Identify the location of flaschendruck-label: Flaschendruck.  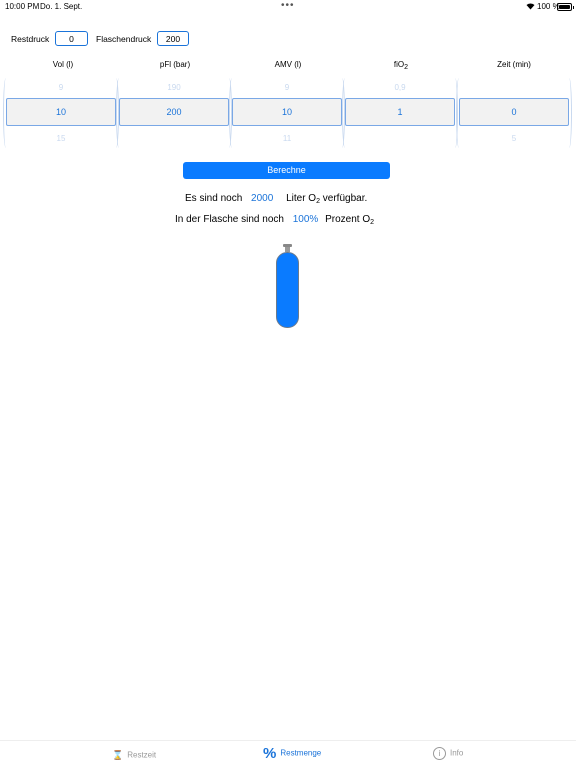
(124, 39).